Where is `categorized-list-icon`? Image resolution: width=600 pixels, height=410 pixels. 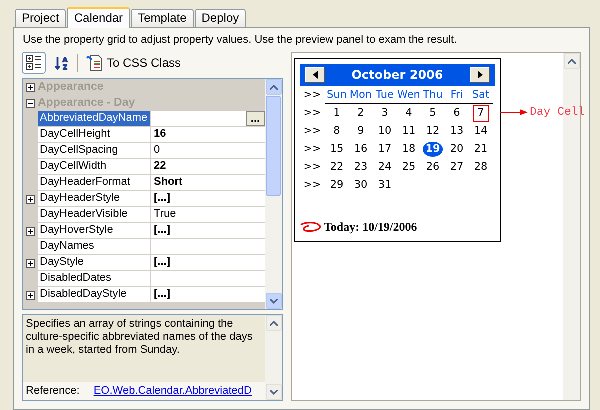
categorized-list-icon is located at coordinates (34, 63).